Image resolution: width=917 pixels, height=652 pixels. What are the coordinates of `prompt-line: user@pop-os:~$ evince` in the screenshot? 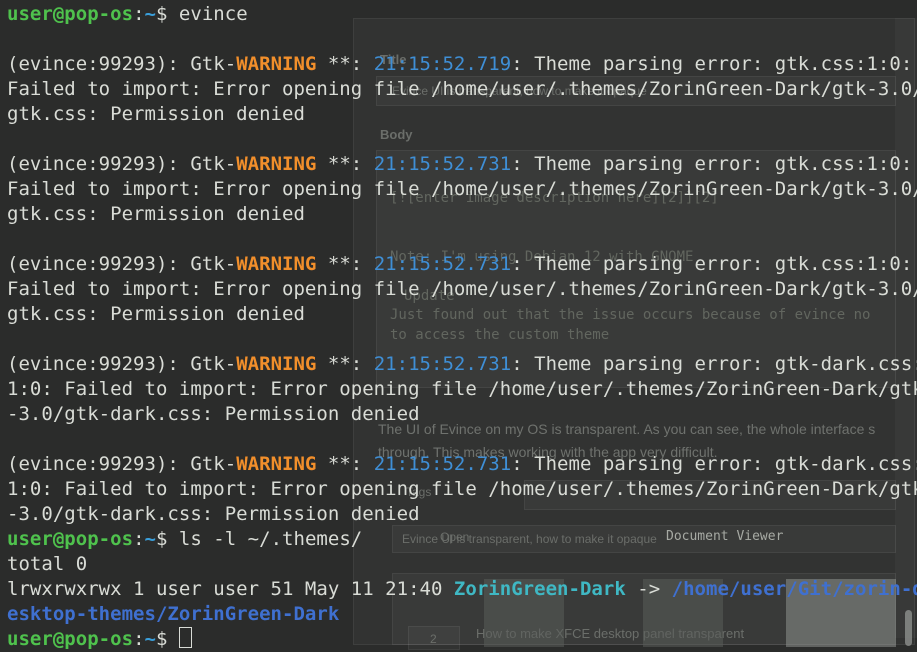 It's located at (127, 14).